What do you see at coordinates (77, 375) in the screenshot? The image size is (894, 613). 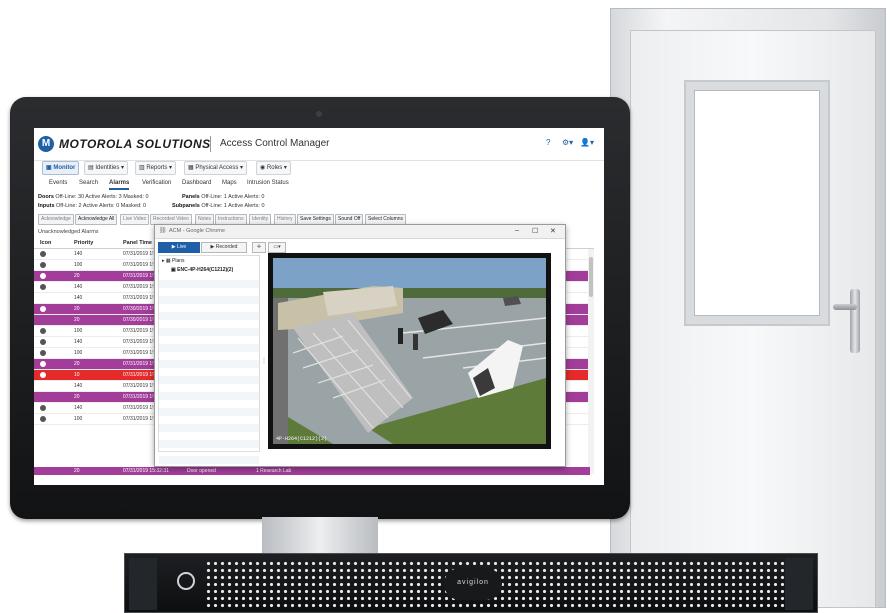 I see `priority-cell: 10` at bounding box center [77, 375].